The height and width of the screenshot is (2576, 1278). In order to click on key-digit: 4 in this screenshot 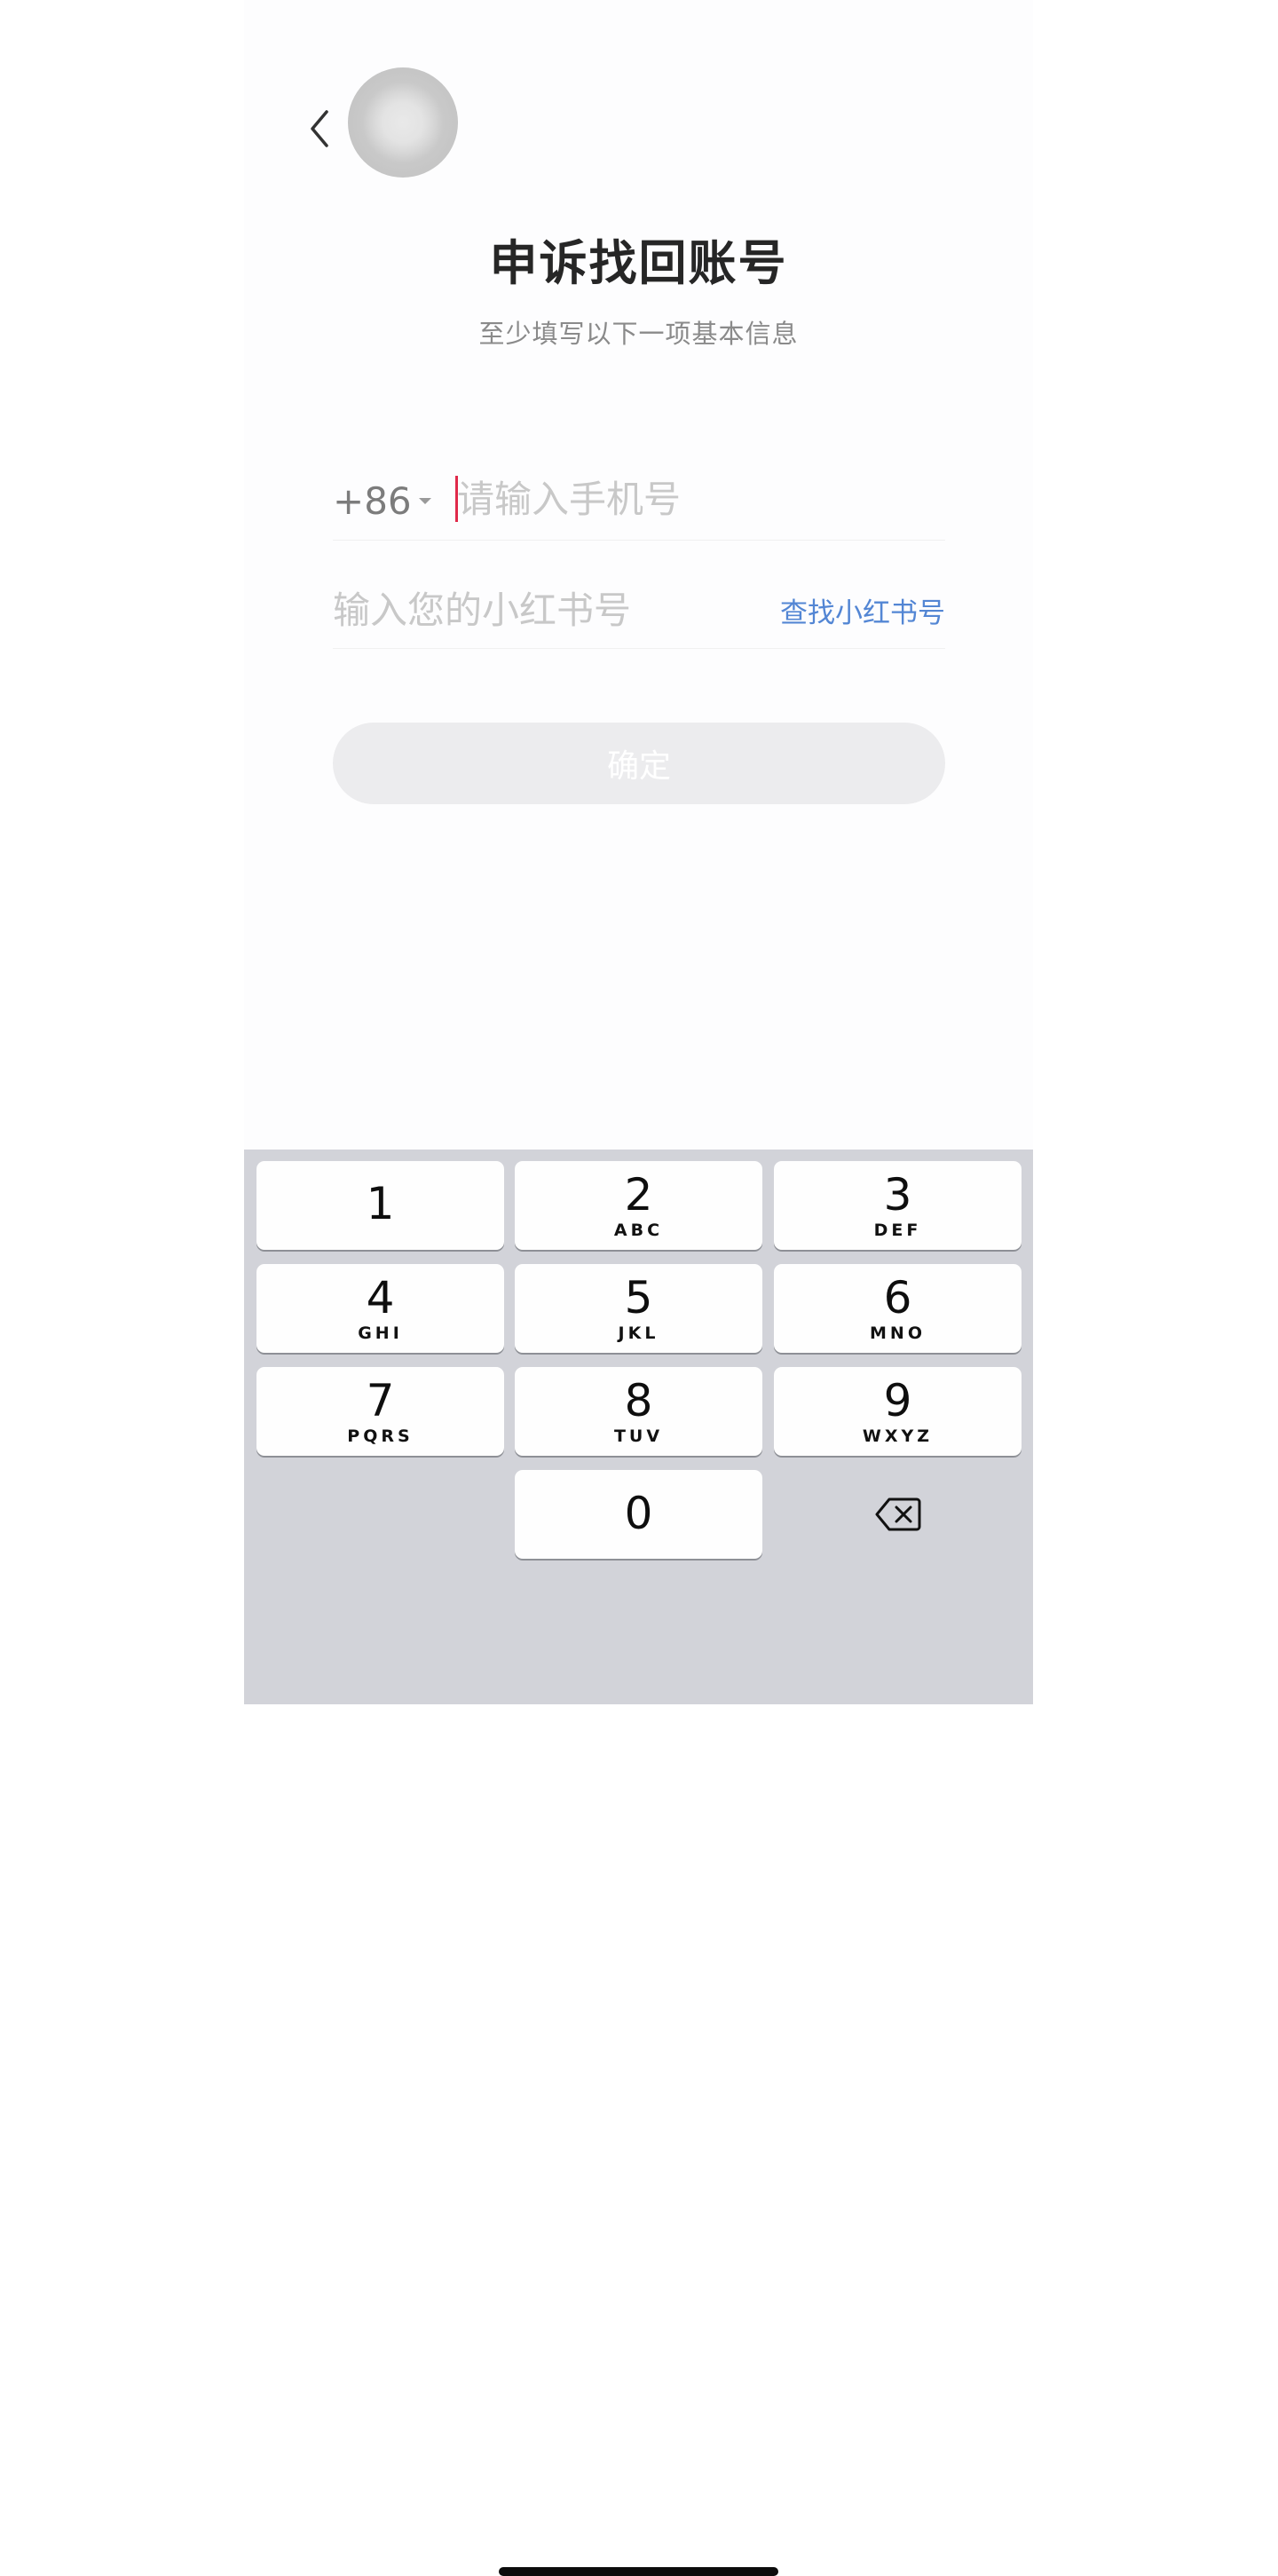, I will do `click(380, 1298)`.